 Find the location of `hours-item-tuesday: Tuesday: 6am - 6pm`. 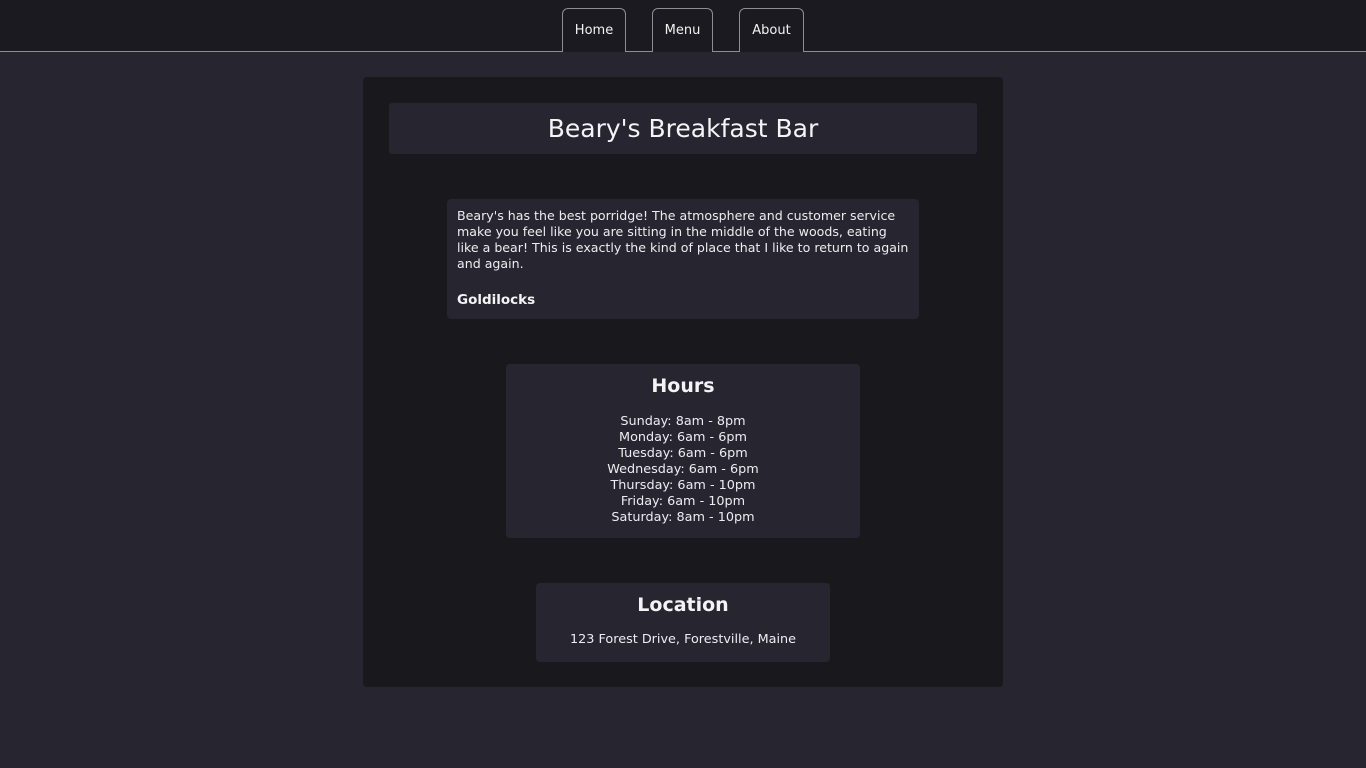

hours-item-tuesday: Tuesday: 6am - 6pm is located at coordinates (683, 453).